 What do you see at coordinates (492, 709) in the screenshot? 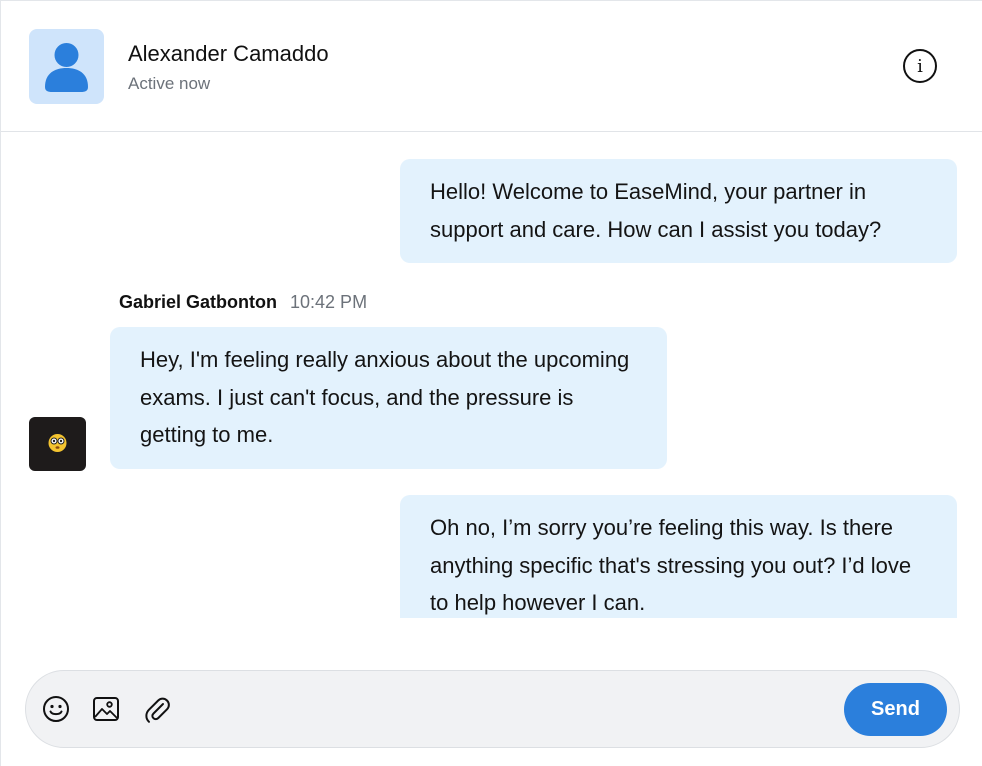
I see `message-composer: Send` at bounding box center [492, 709].